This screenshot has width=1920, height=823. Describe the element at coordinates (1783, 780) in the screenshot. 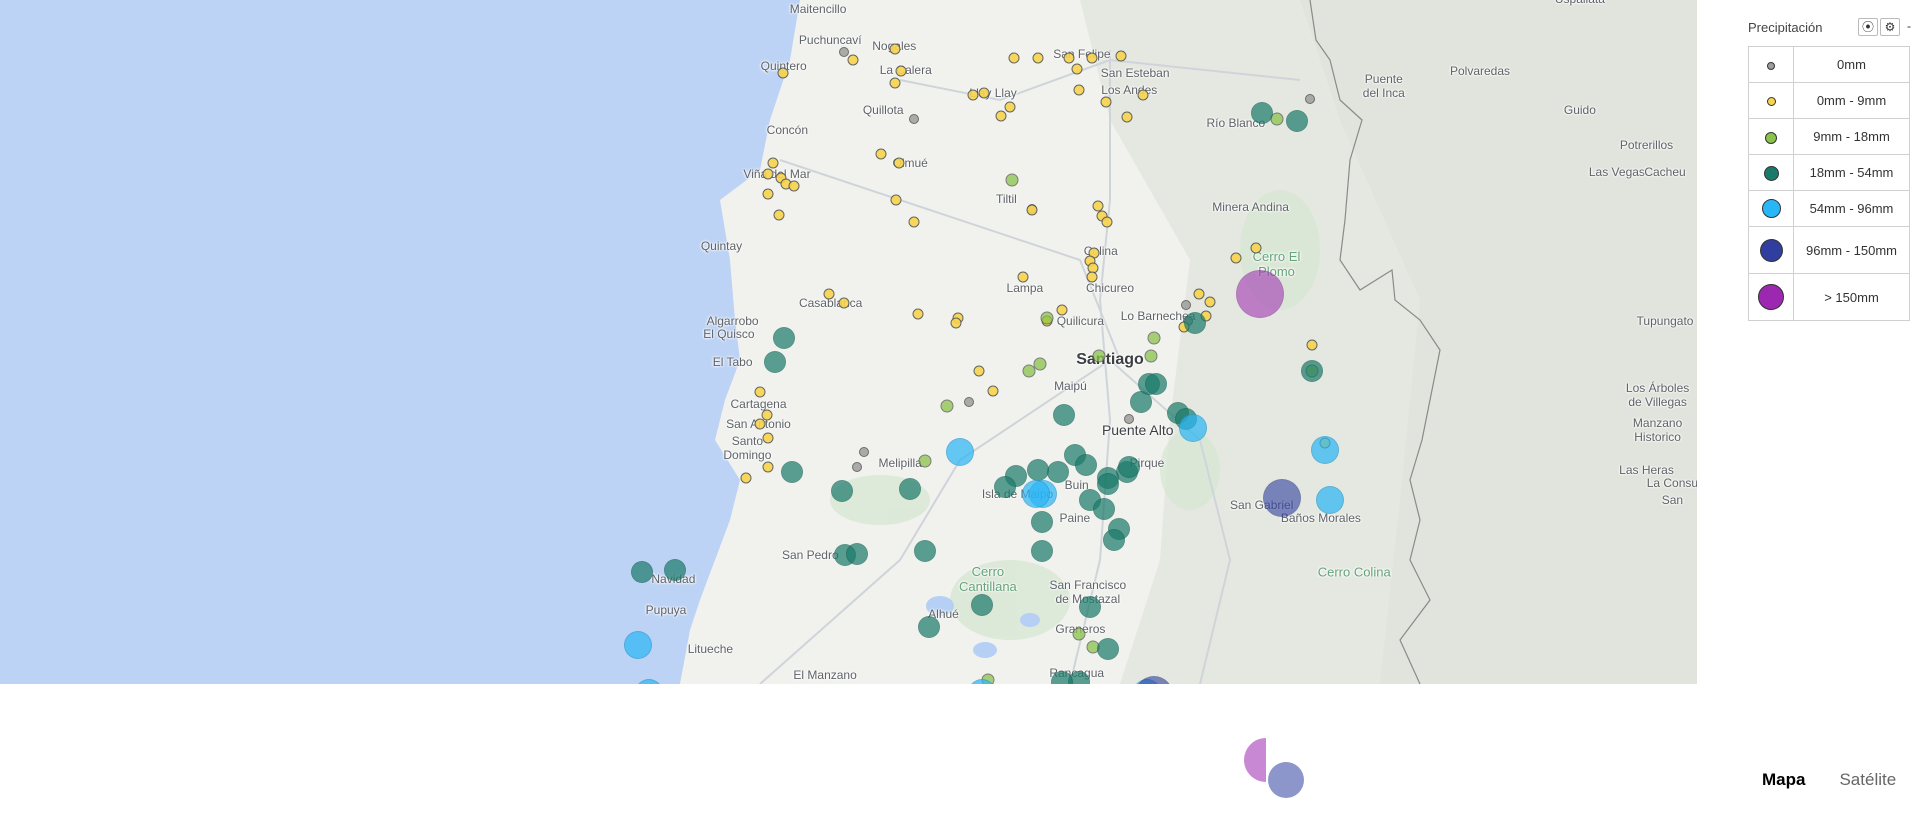

I see `map-type-map-button: Mapa` at that location.